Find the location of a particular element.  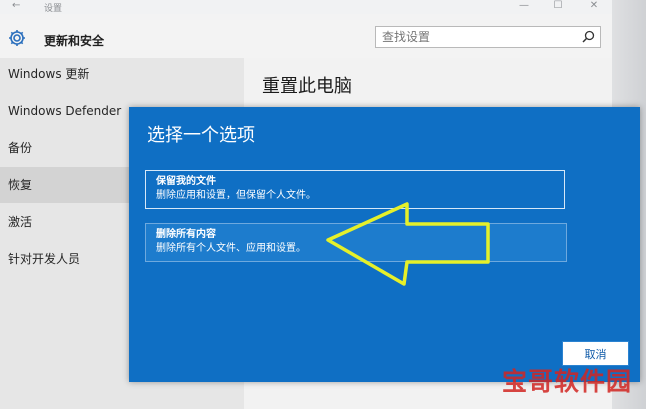

sidebar-item-windows-update: Windows 更新 is located at coordinates (122, 74).